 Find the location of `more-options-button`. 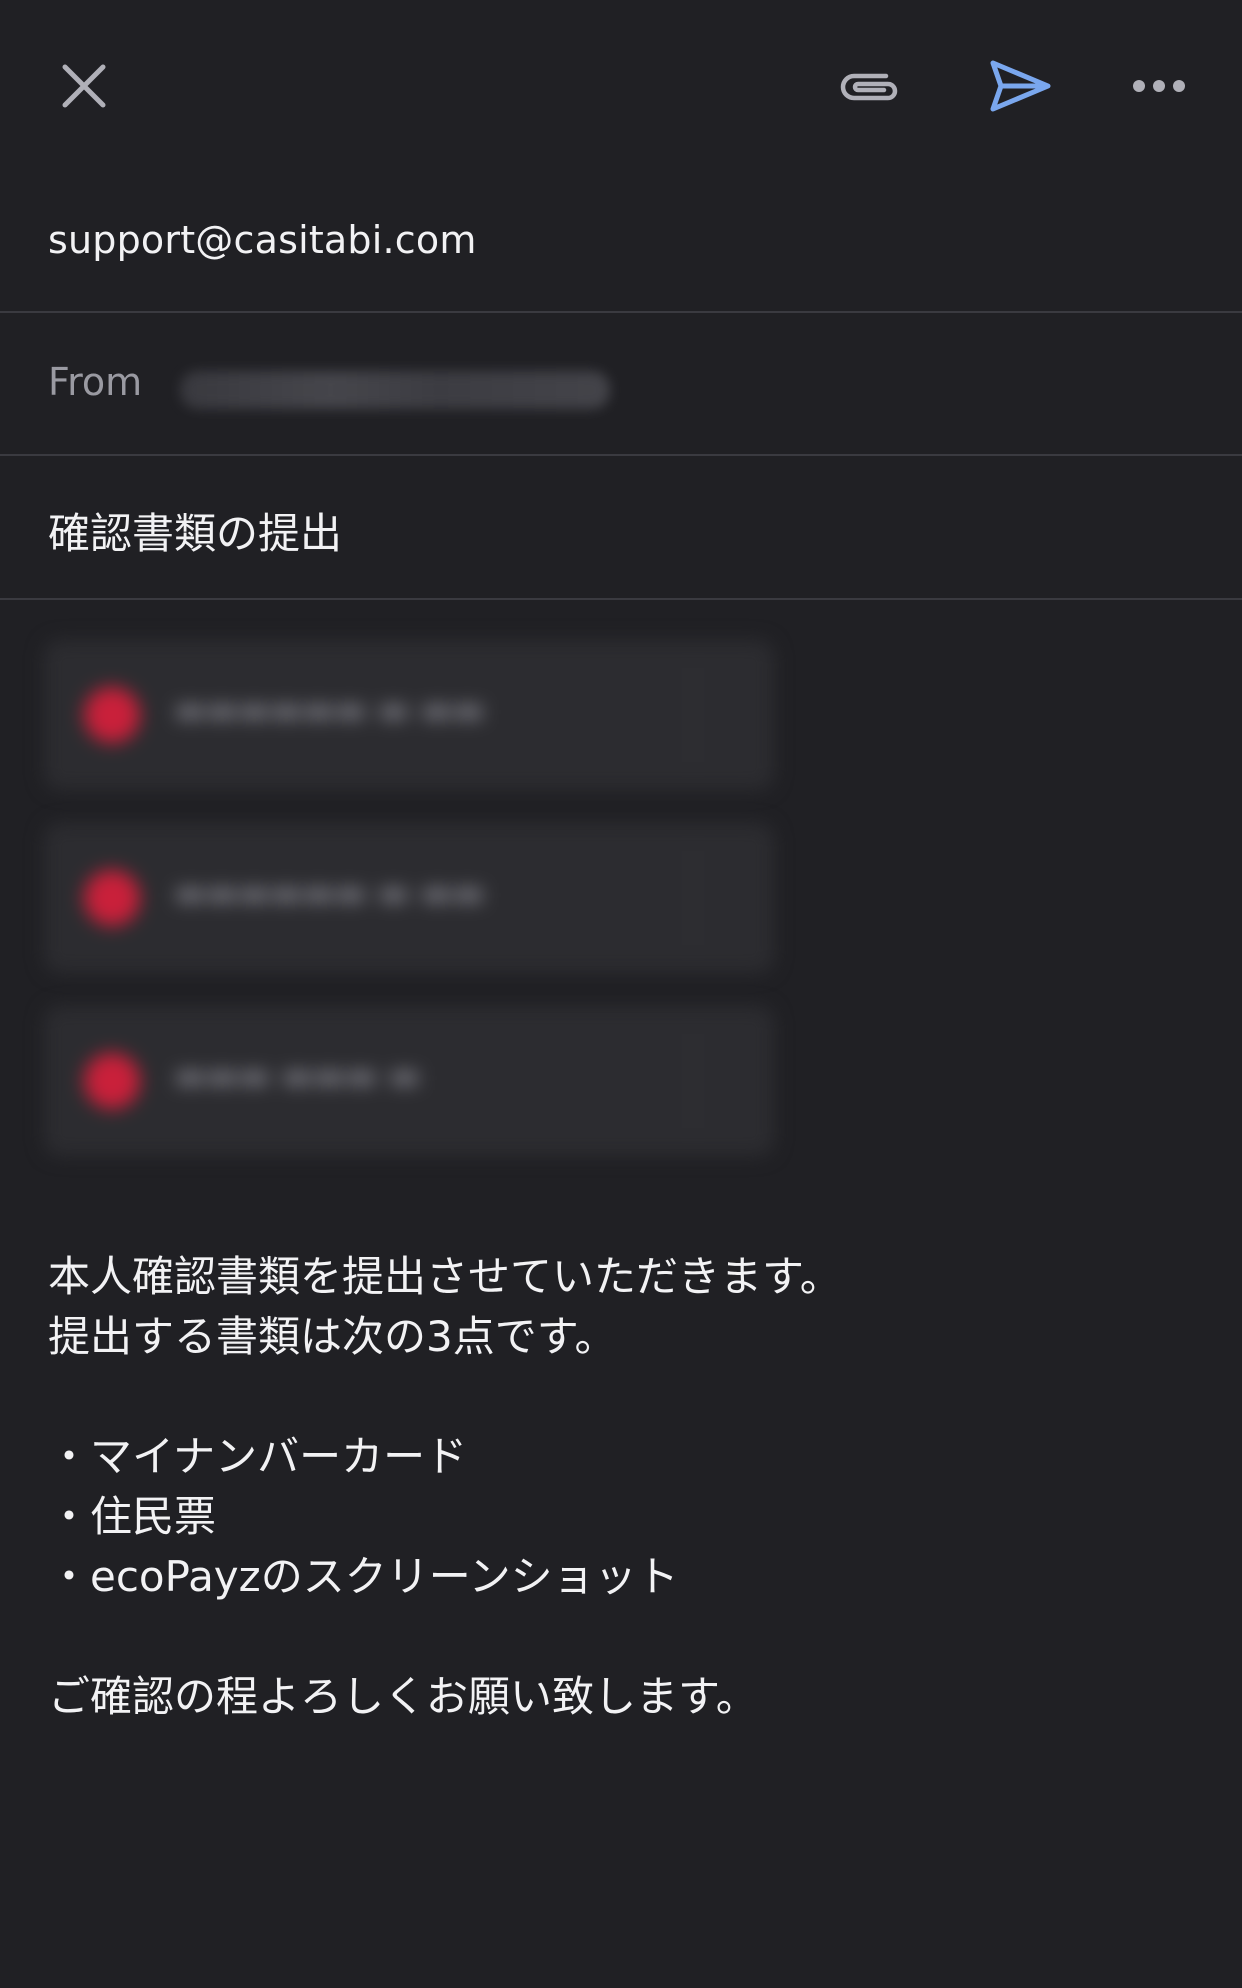

more-options-button is located at coordinates (1159, 86).